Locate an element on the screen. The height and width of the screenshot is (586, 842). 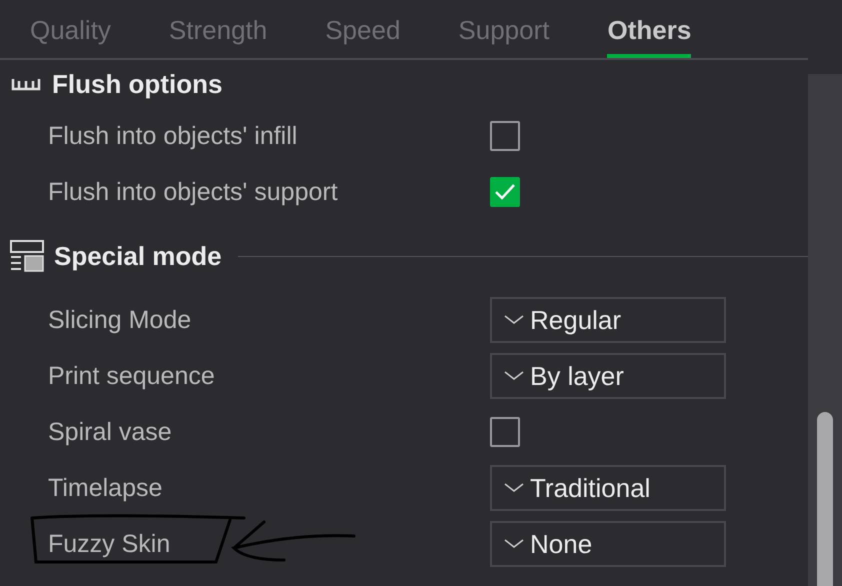
dropdown: None is located at coordinates (608, 544).